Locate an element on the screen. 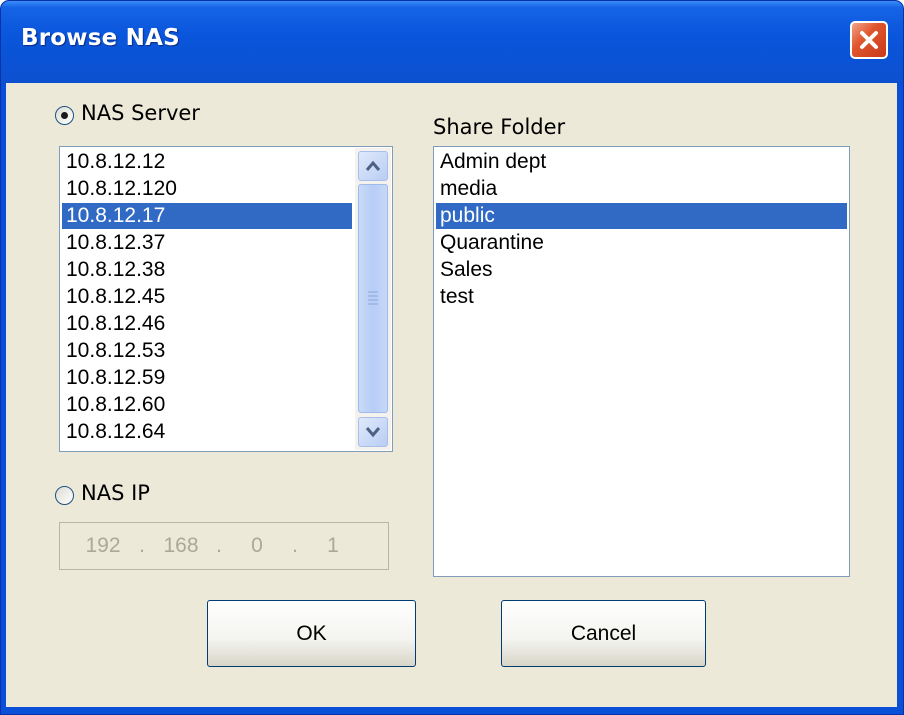 The width and height of the screenshot is (904, 715). nas-ip-radio is located at coordinates (64, 495).